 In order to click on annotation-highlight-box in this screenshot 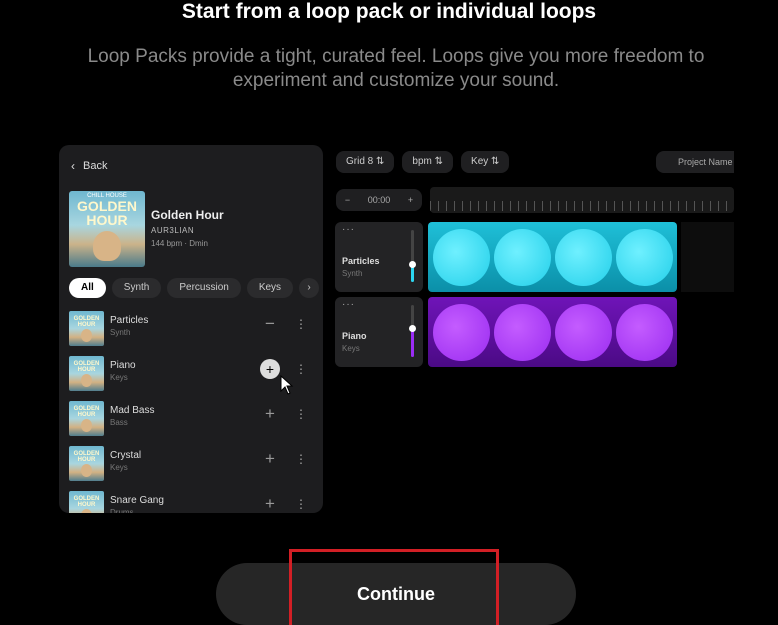, I will do `click(394, 587)`.